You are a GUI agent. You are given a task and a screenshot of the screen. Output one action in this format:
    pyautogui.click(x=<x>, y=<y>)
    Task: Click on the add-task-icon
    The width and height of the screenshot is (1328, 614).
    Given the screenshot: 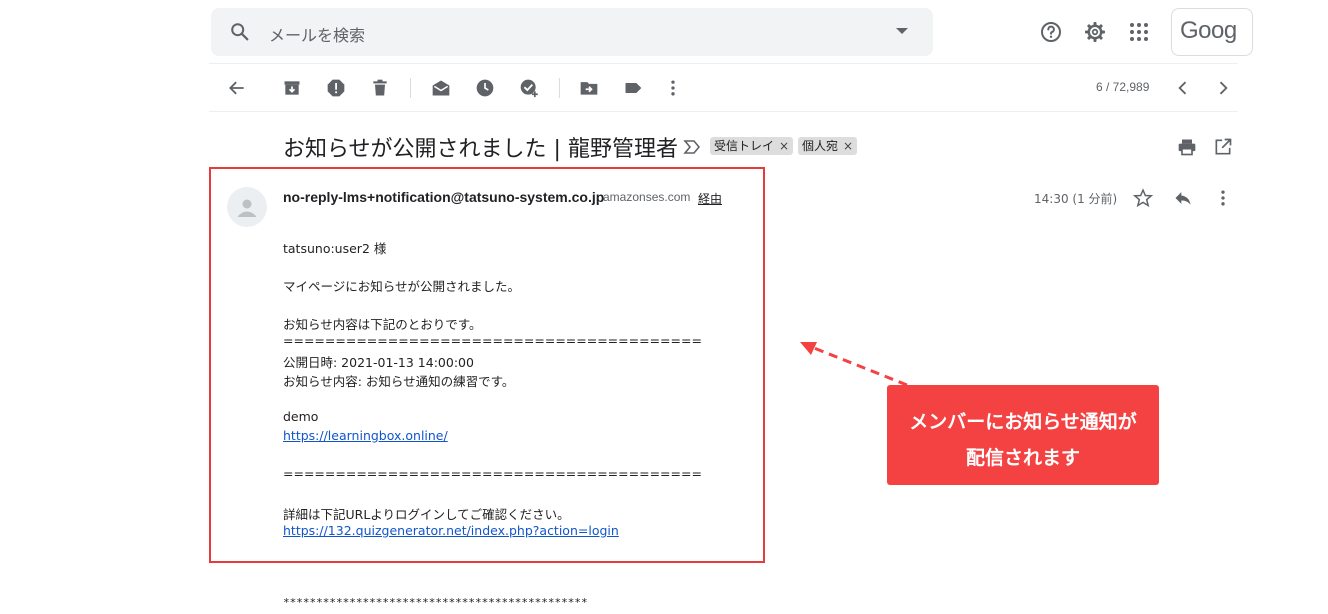 What is the action you would take?
    pyautogui.click(x=529, y=88)
    